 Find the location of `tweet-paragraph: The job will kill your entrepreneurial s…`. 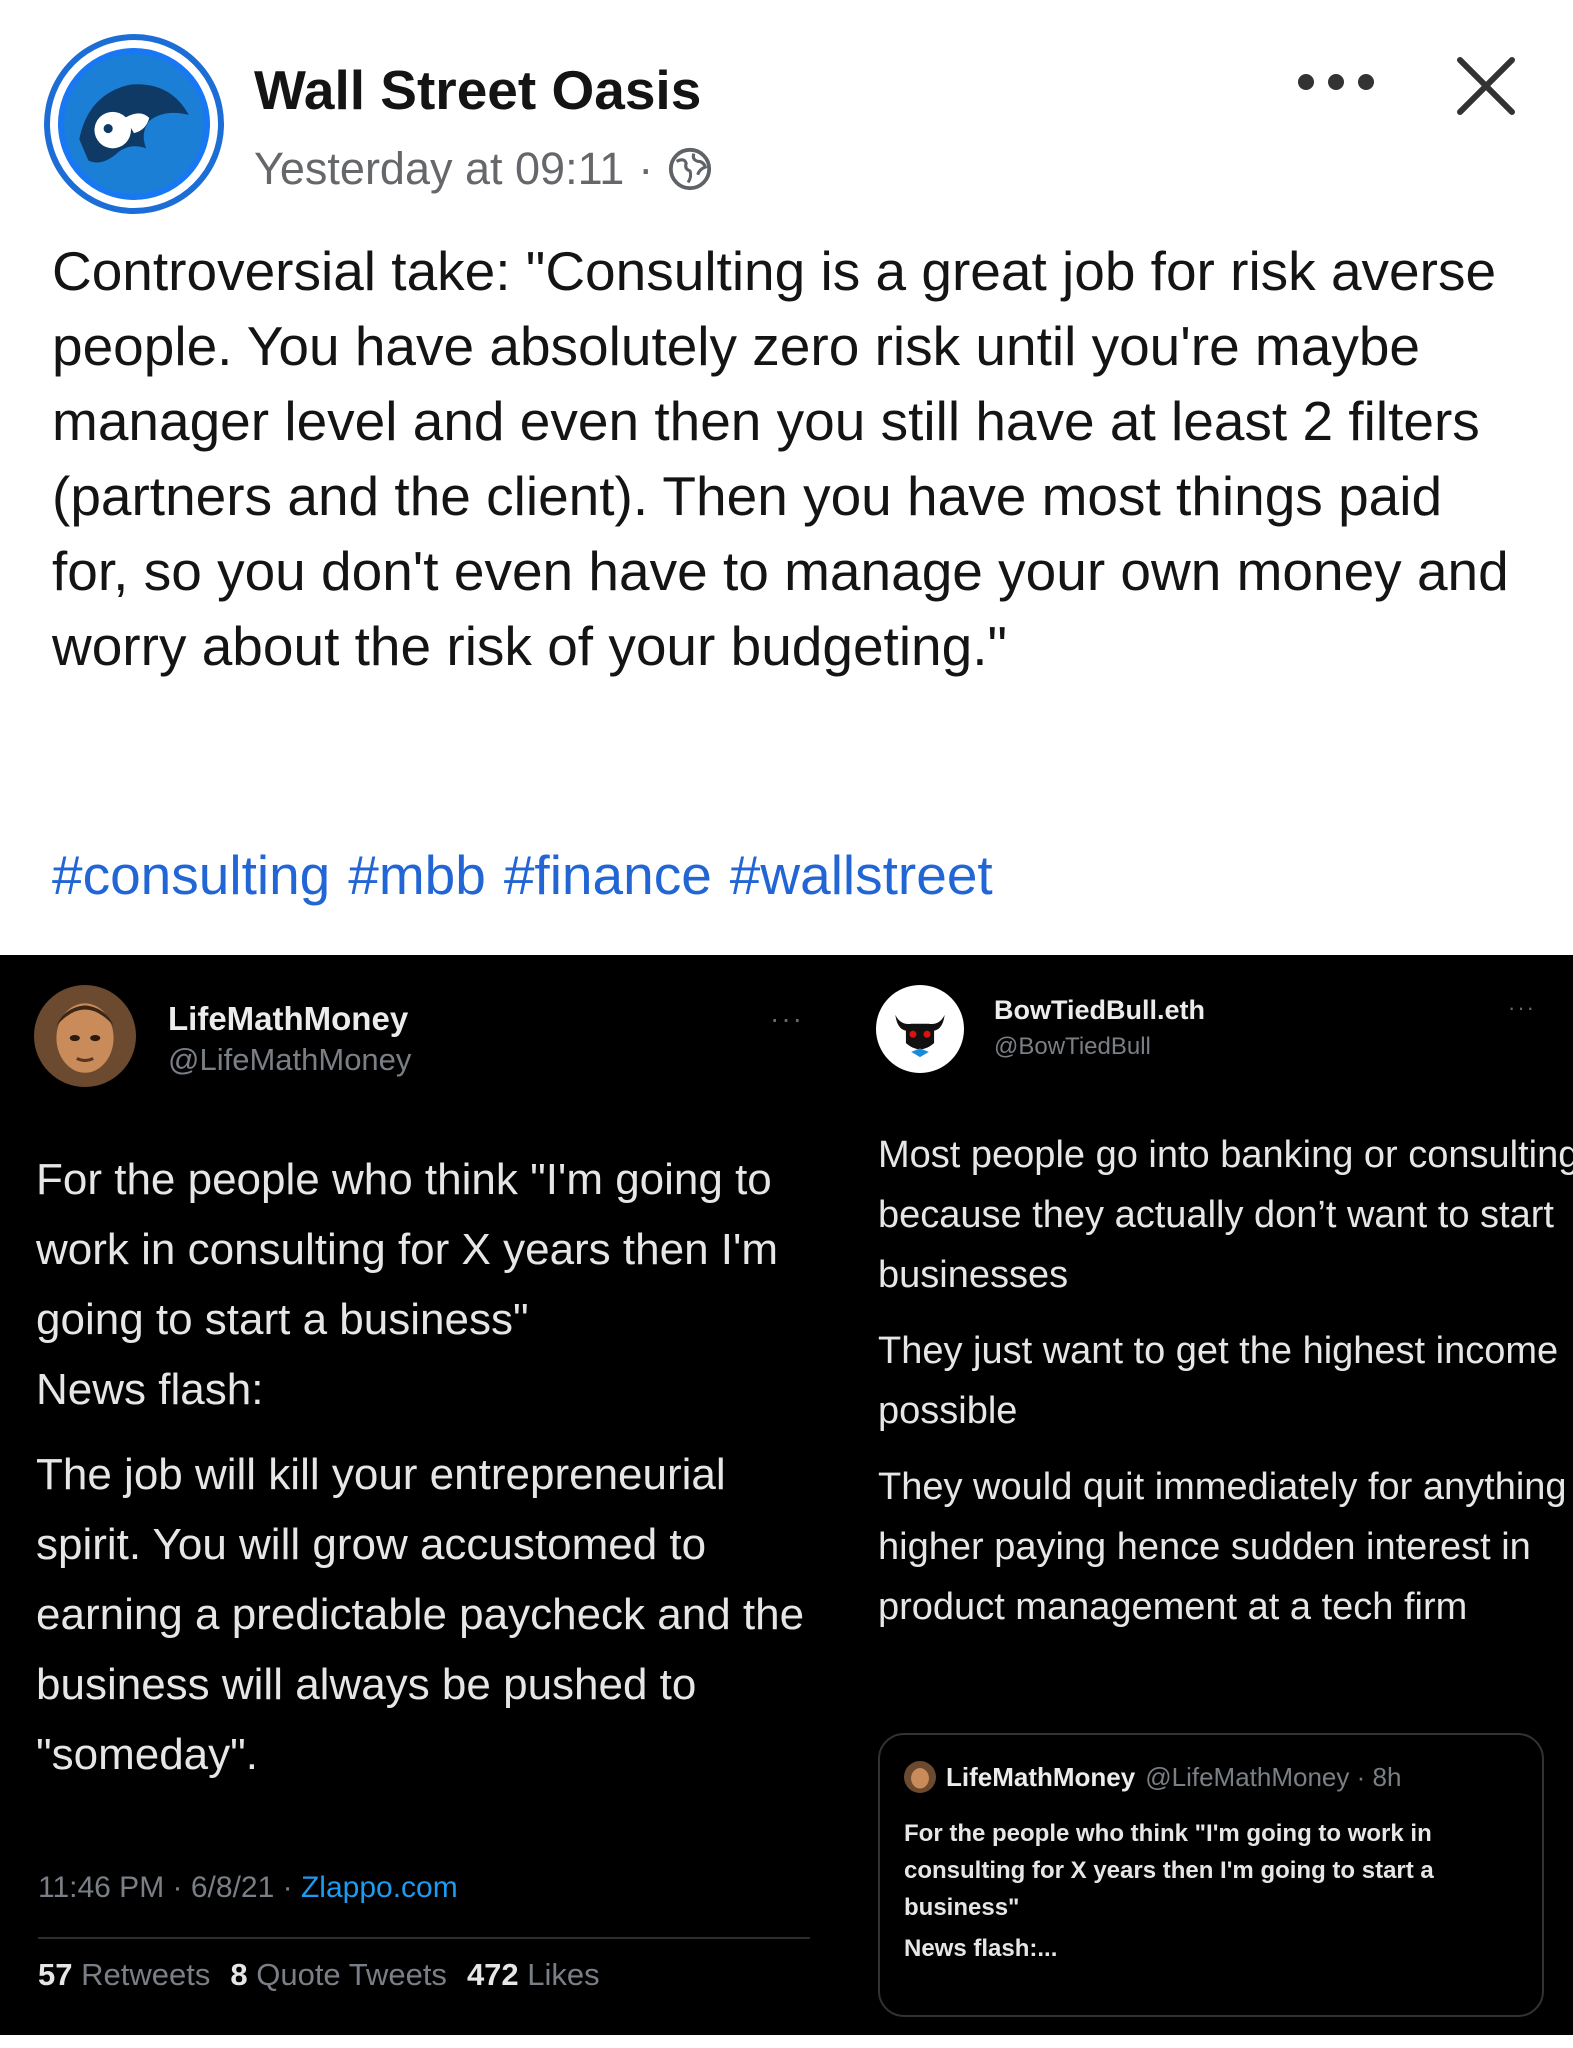

tweet-paragraph: The job will kill your entrepreneurial s… is located at coordinates (420, 1614).